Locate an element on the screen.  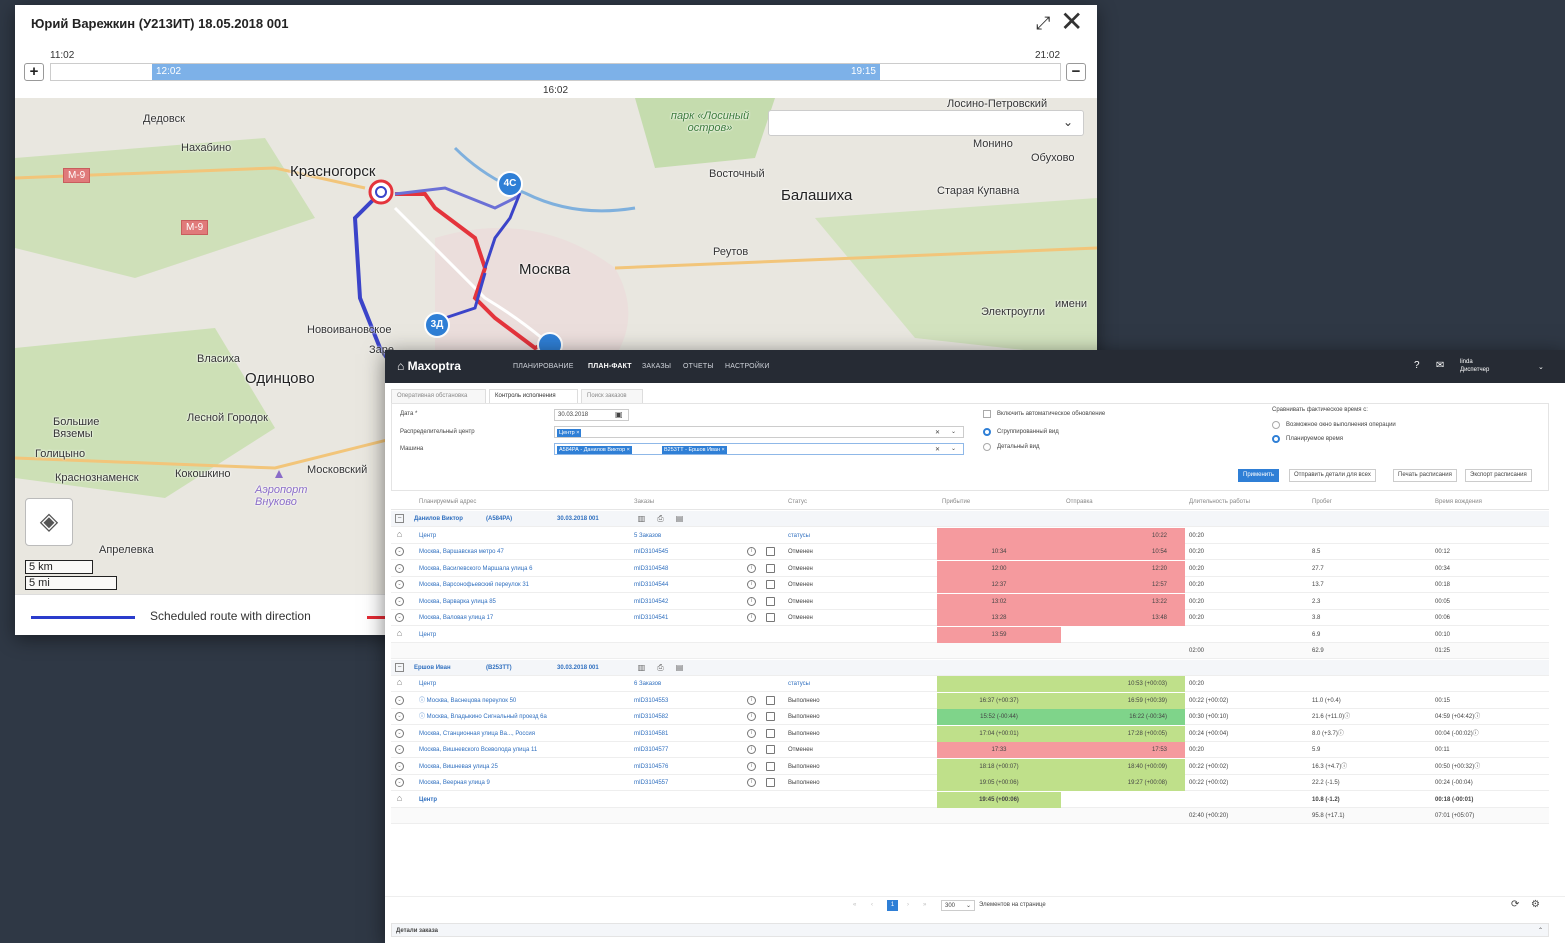
compare-planned-radio is located at coordinates (1276, 439).